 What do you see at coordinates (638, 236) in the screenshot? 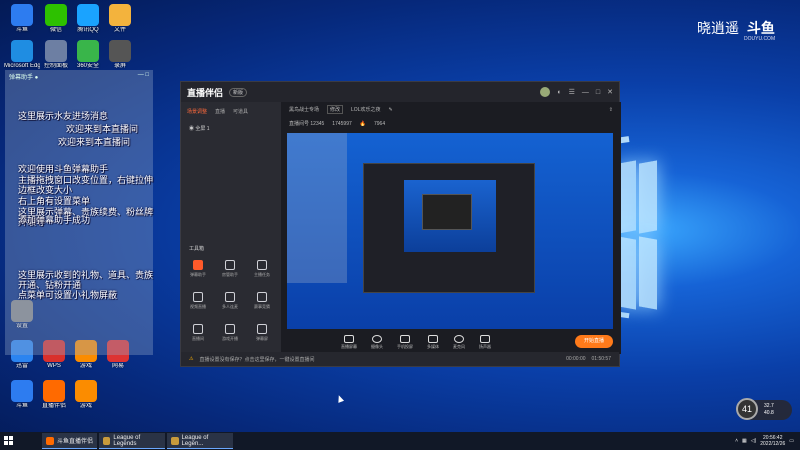
I see `windows-logo-glow` at bounding box center [638, 236].